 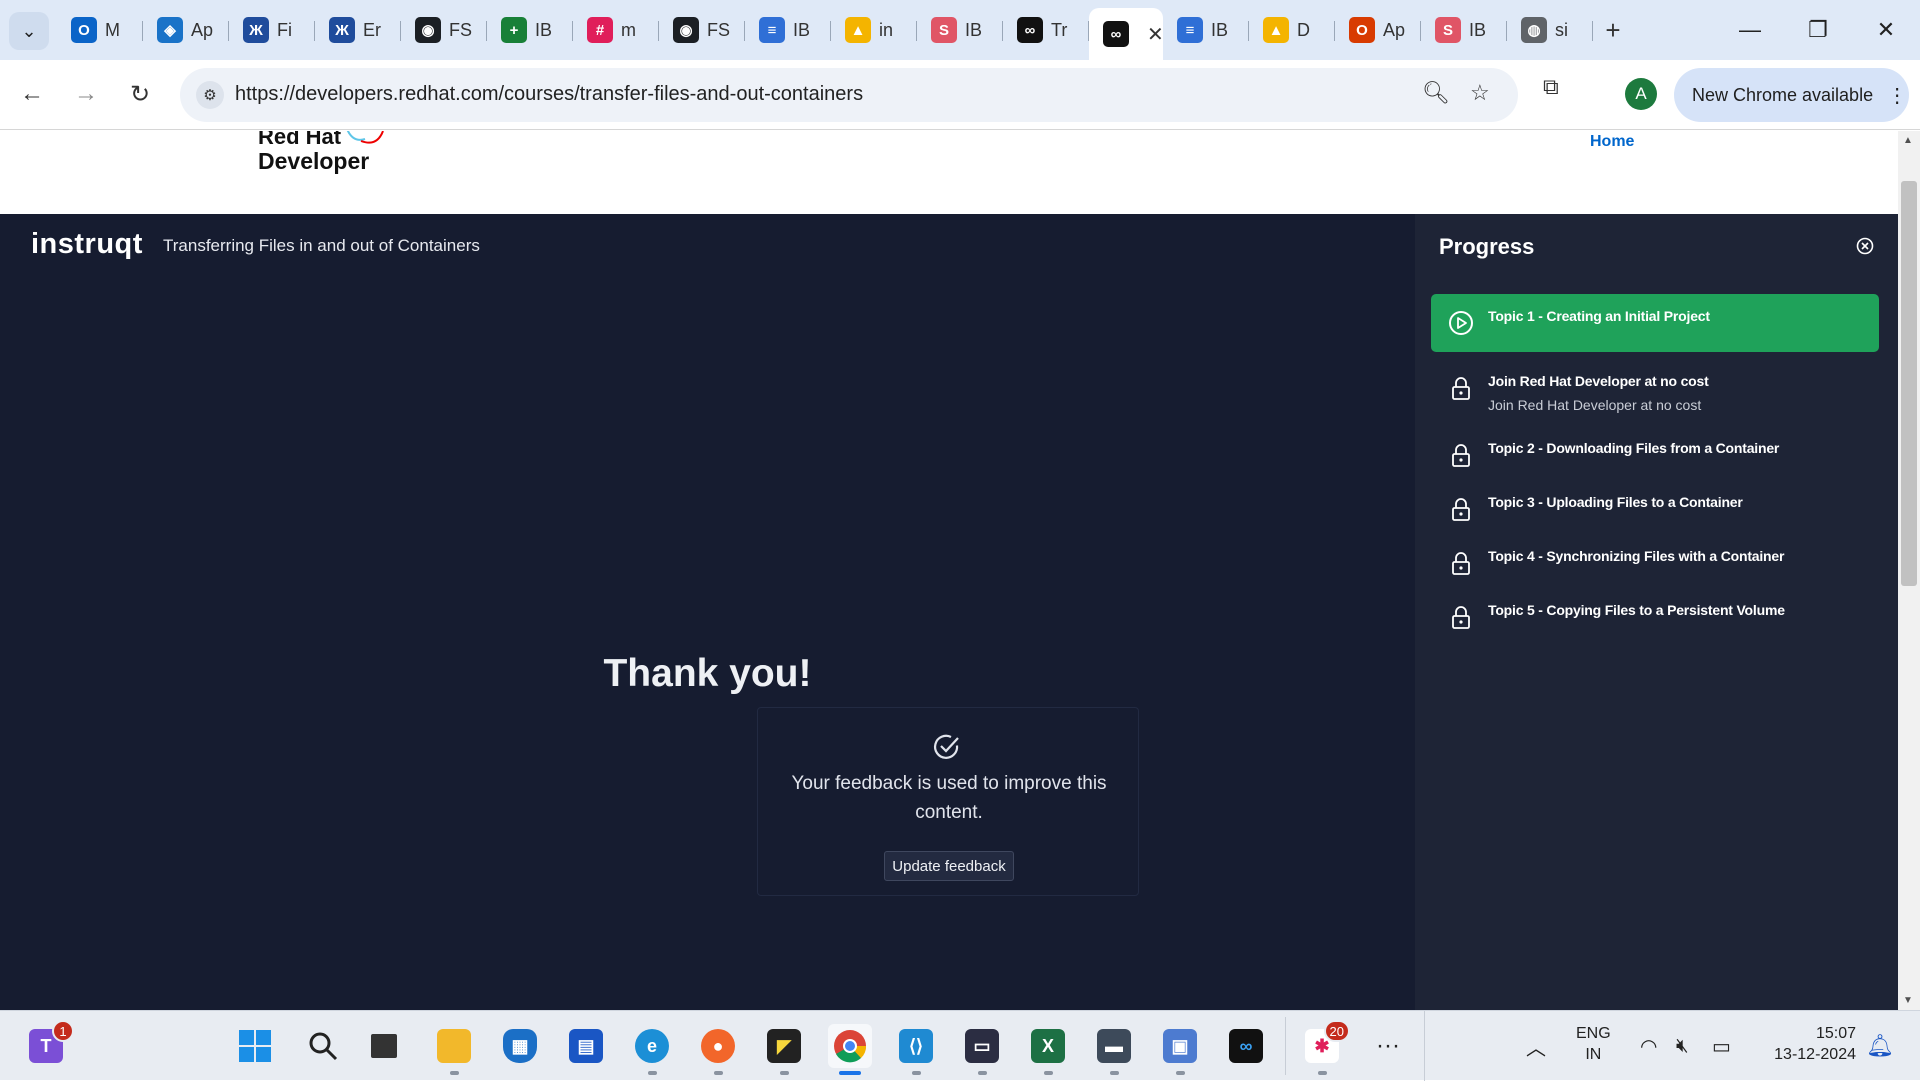 What do you see at coordinates (29, 31) in the screenshot?
I see `tab-search-button: ⌄` at bounding box center [29, 31].